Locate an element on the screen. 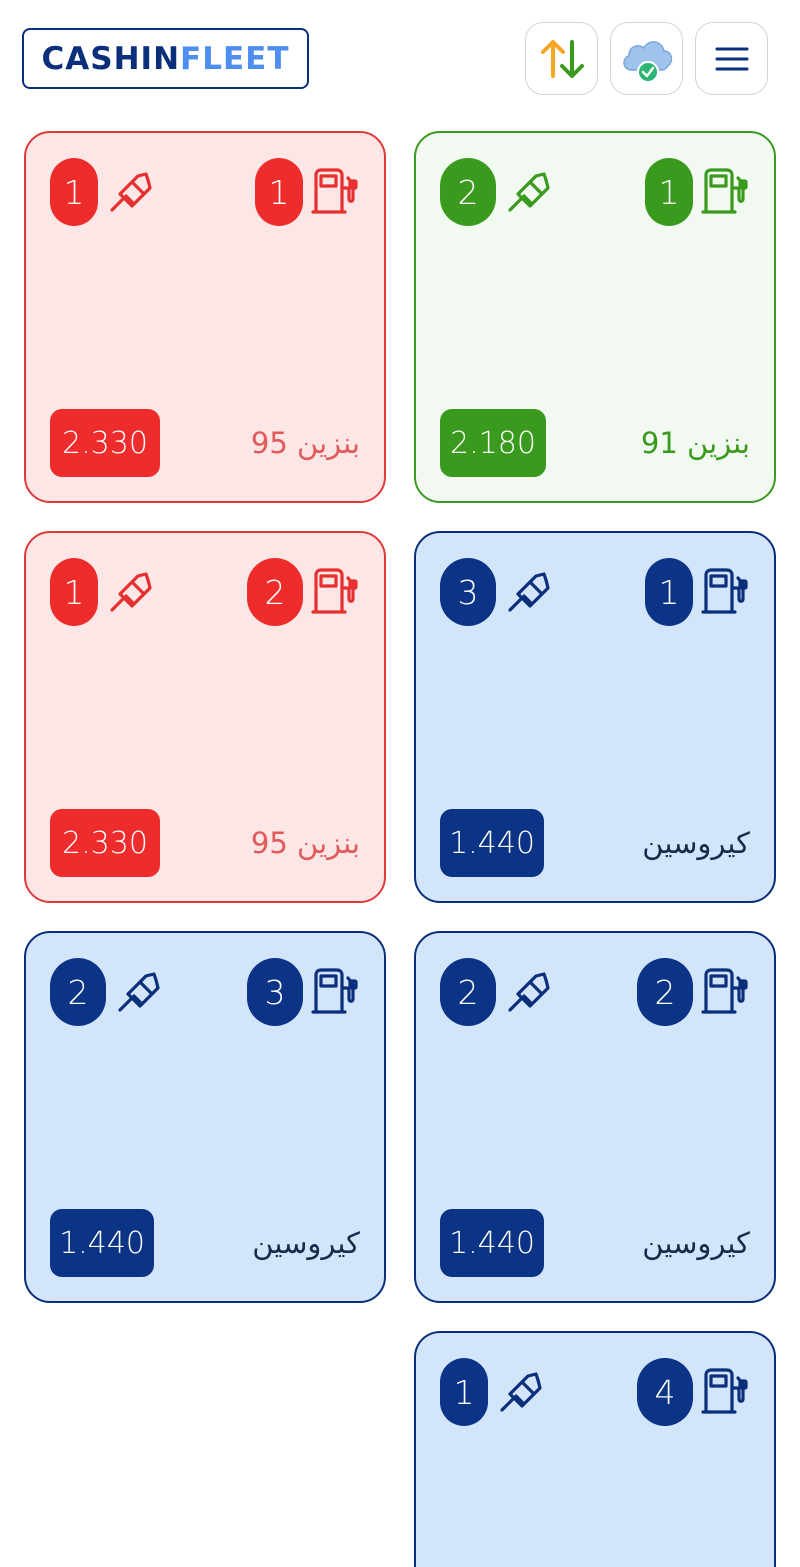  nozzle-number-badge: 3 is located at coordinates (468, 592).